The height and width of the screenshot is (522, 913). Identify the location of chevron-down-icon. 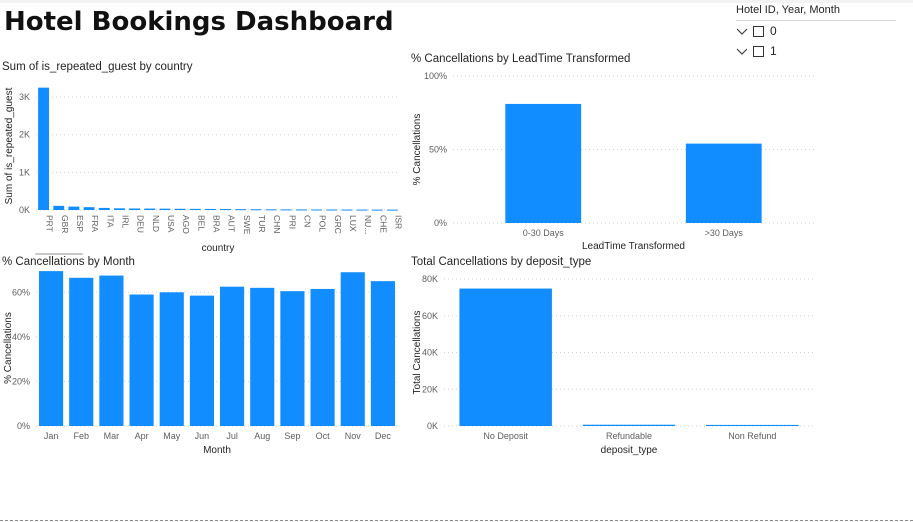
(742, 30).